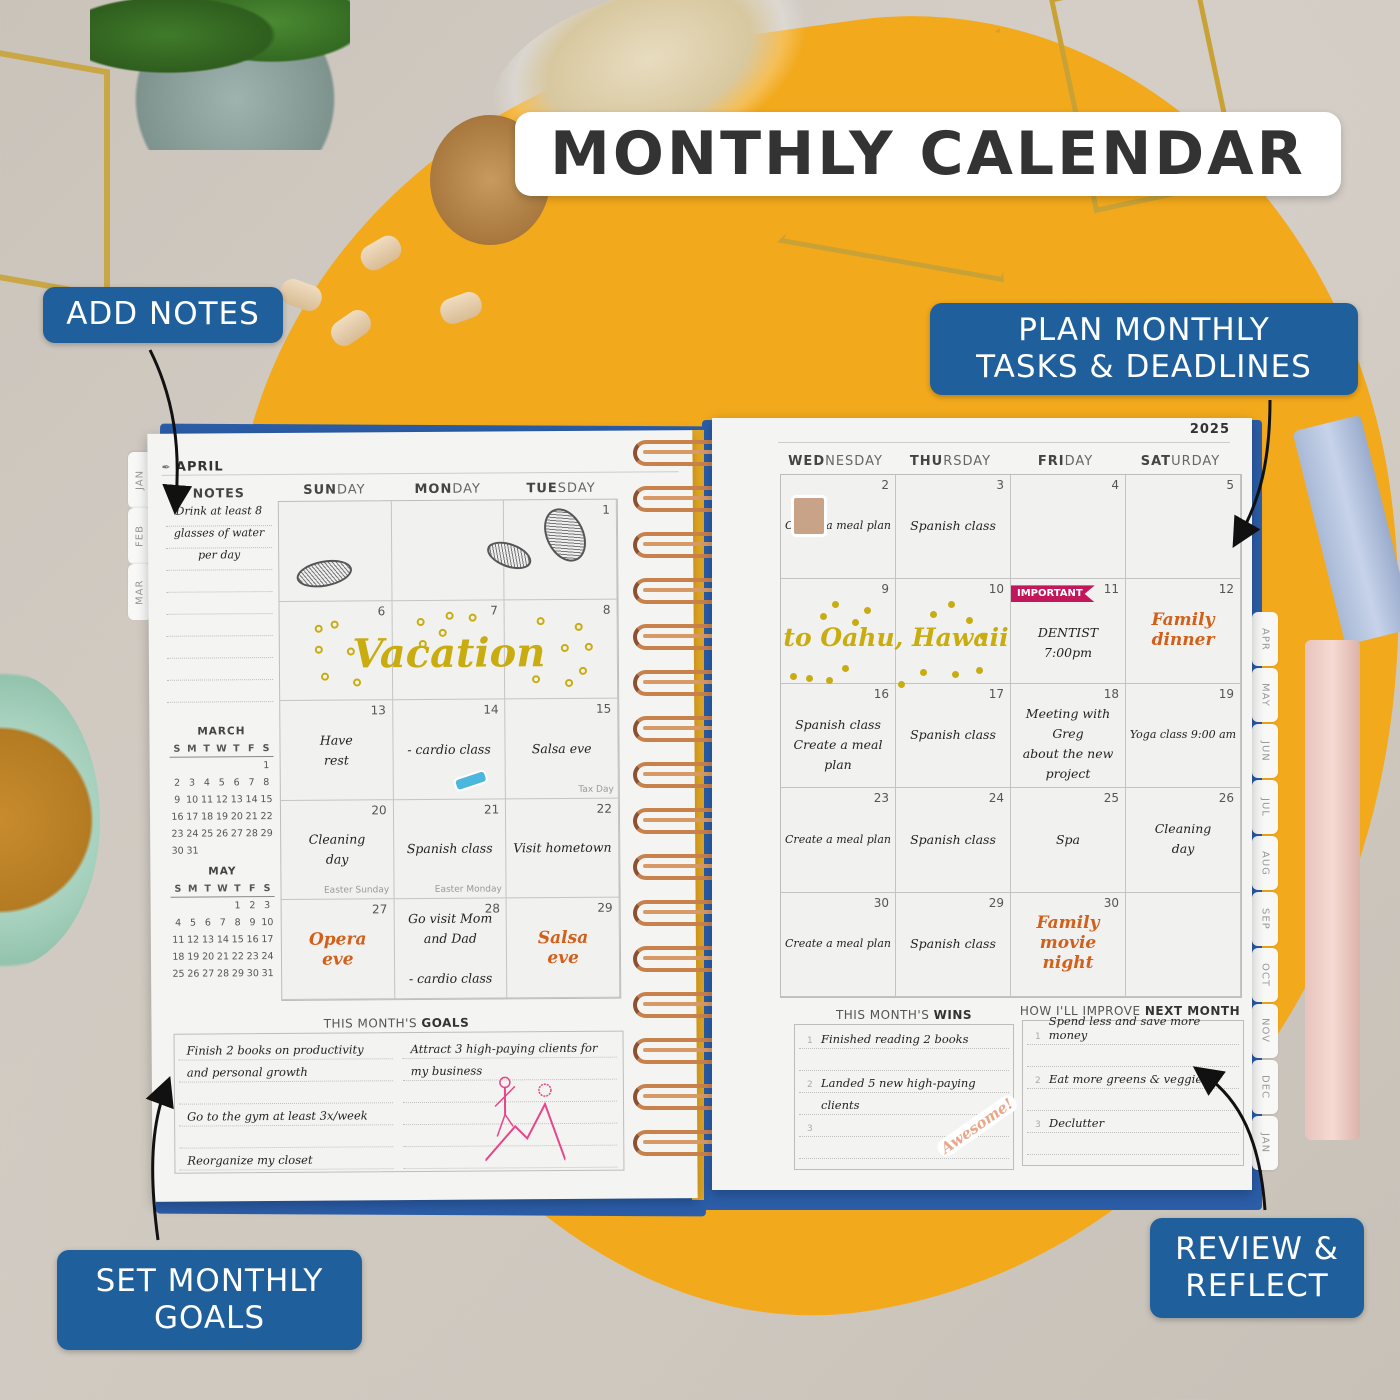 This screenshot has width=1400, height=1400. I want to click on tab-apr: APR, so click(1265, 639).